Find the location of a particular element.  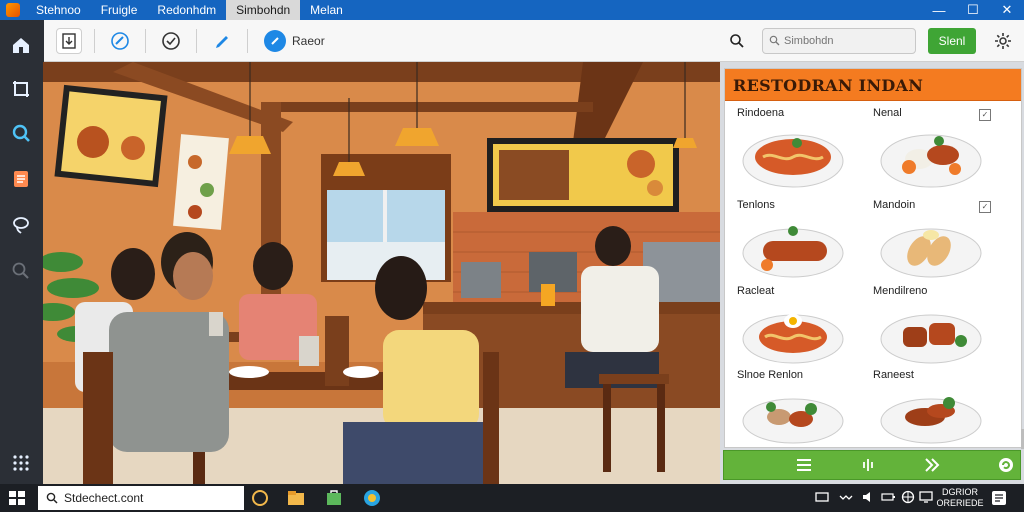

adjust-button is located at coordinates (171, 41).